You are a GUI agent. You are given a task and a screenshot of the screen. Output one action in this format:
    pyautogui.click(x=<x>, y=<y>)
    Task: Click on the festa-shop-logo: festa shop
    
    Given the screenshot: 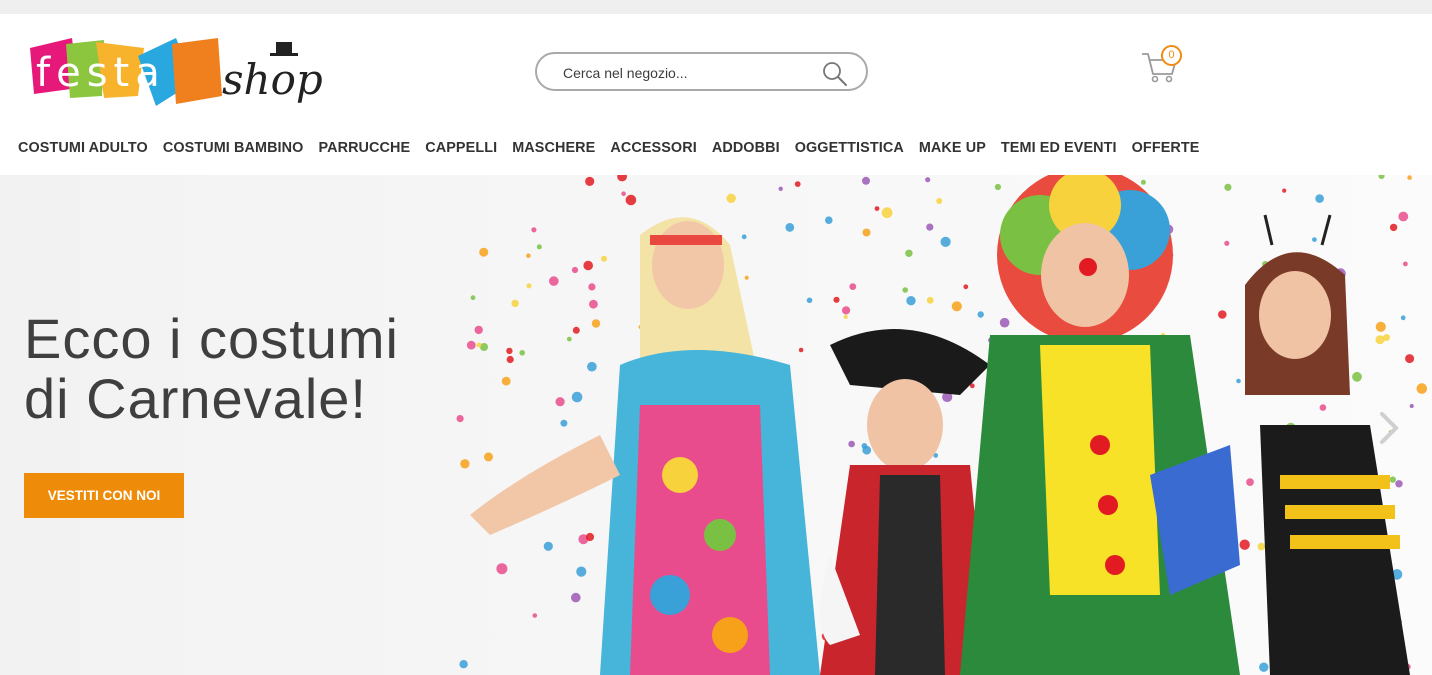 What is the action you would take?
    pyautogui.click(x=176, y=74)
    